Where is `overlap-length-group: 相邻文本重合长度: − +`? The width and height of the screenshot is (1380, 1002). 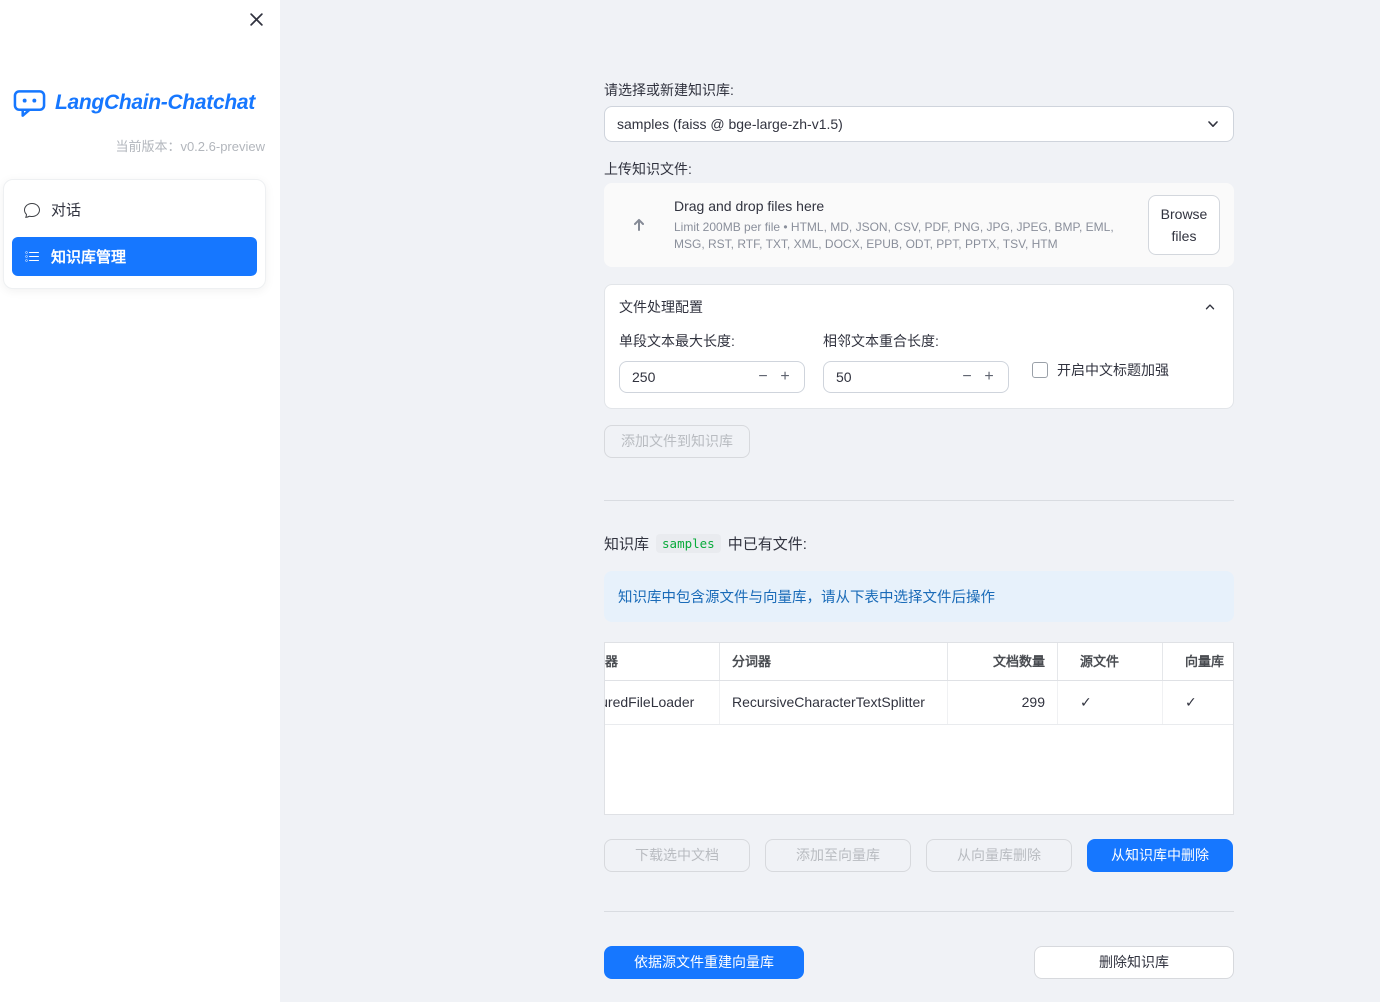
overlap-length-group: 相邻文本重合长度: − + is located at coordinates (916, 362).